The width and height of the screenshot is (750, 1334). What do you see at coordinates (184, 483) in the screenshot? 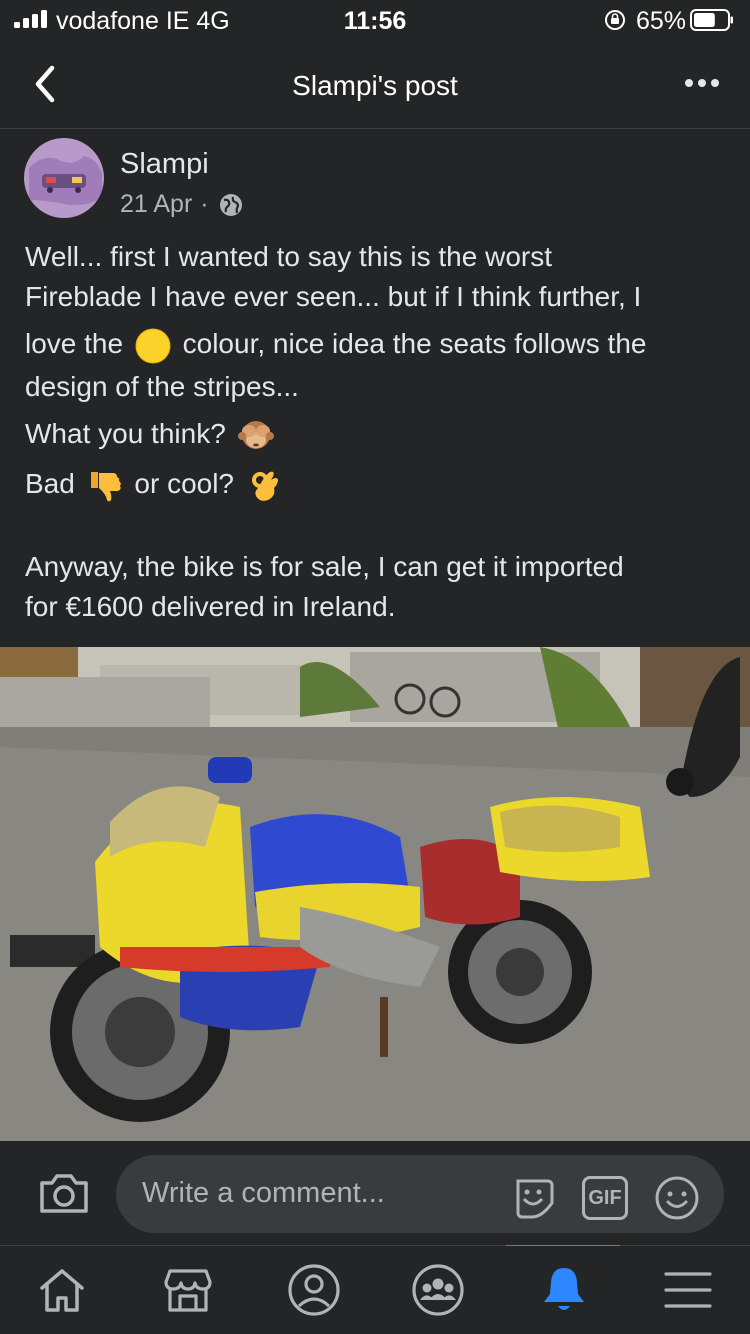
I see `post-text-fragment: or cool?` at bounding box center [184, 483].